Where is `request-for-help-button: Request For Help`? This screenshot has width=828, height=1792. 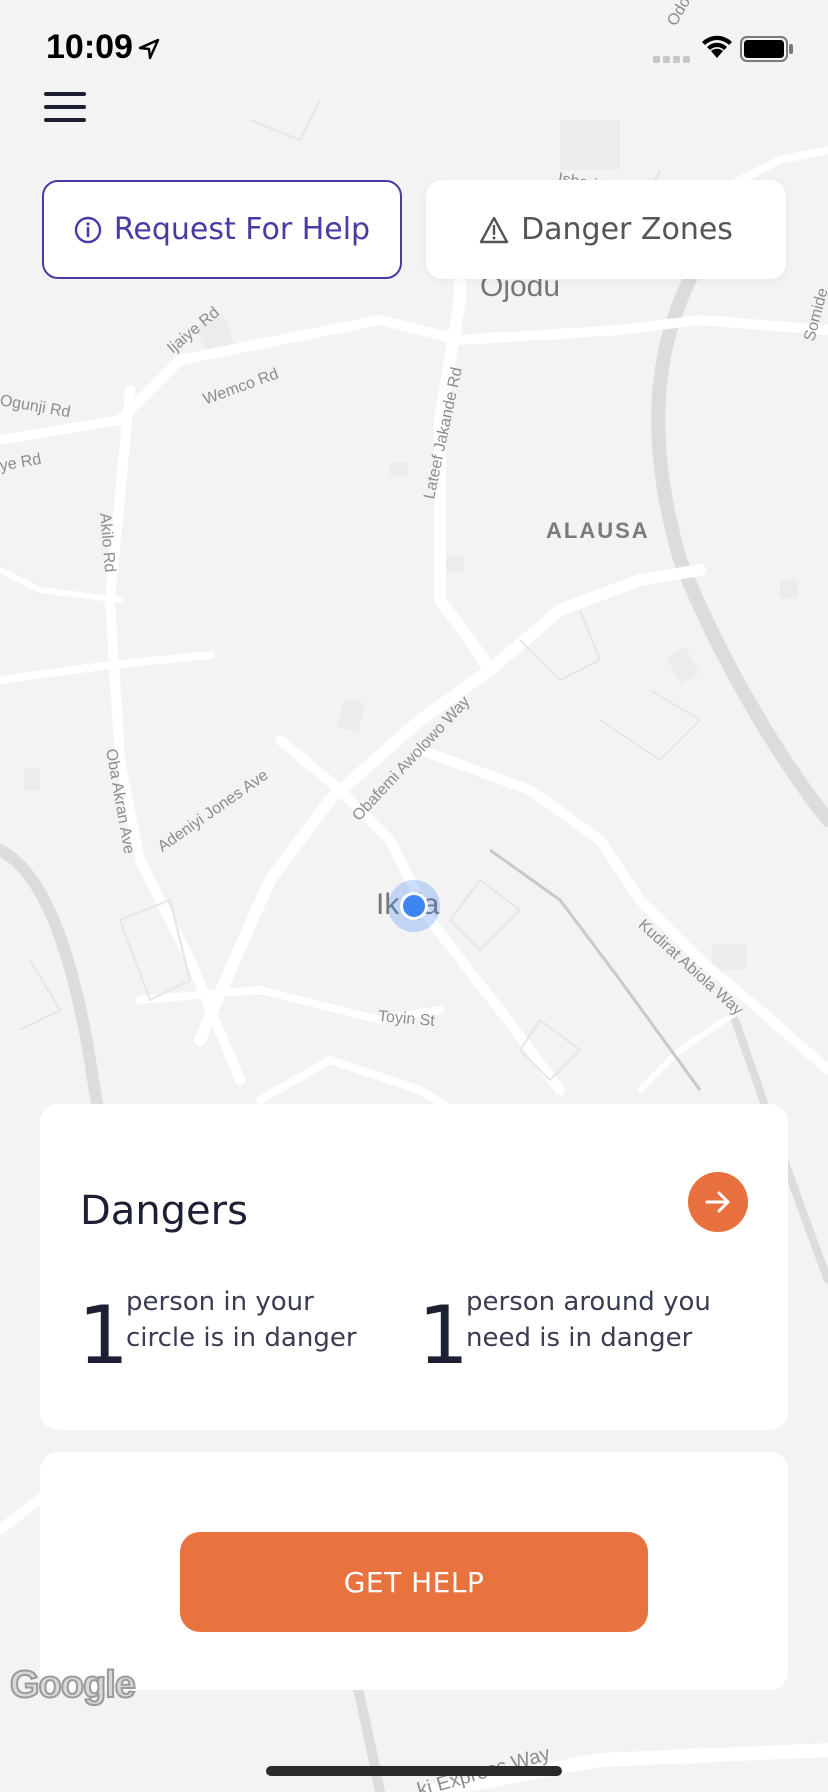 request-for-help-button: Request For Help is located at coordinates (222, 229).